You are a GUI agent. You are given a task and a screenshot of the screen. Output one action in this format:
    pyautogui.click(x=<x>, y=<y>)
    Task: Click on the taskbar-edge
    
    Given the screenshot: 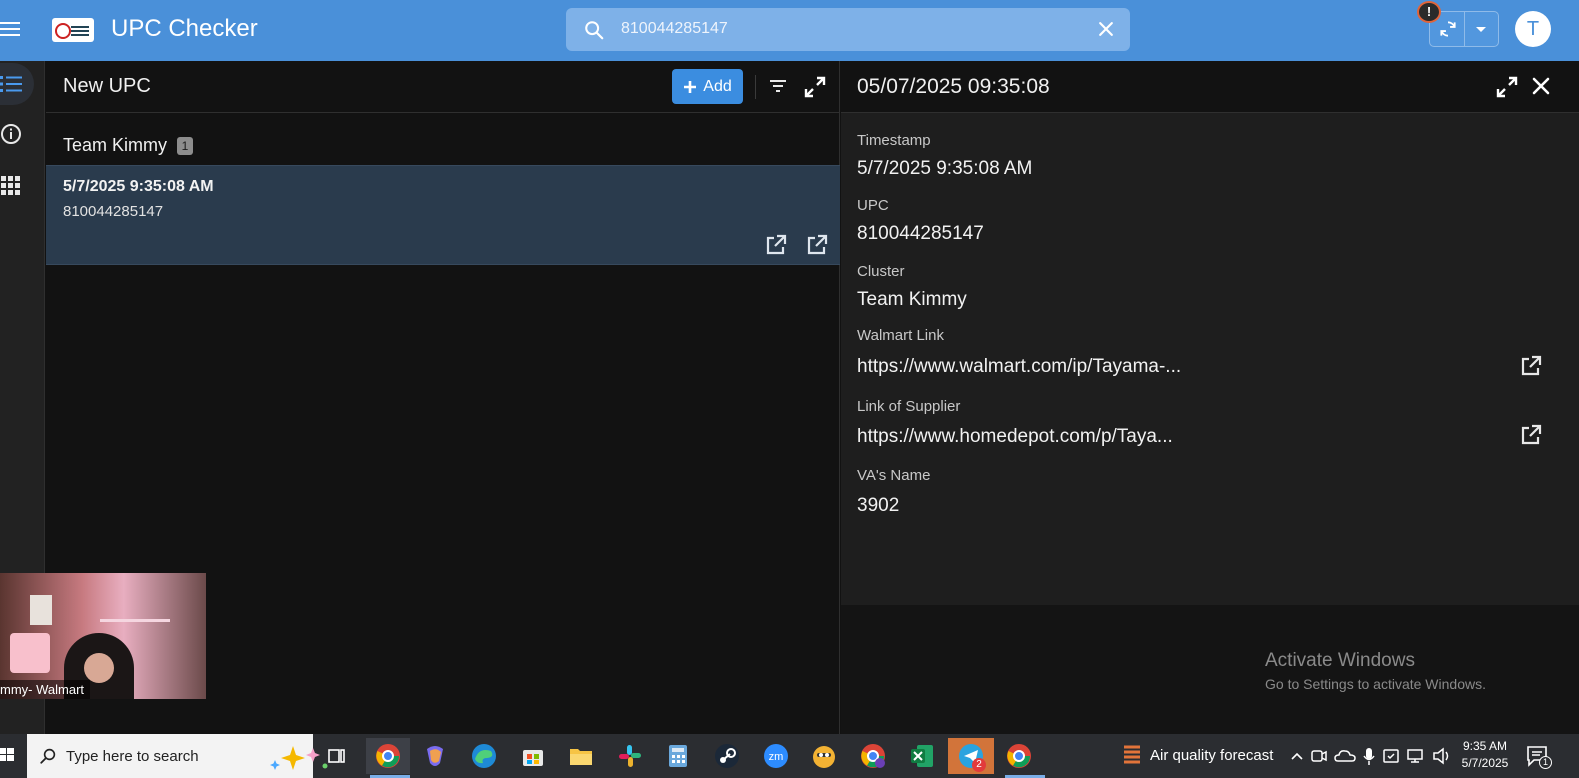 What is the action you would take?
    pyautogui.click(x=484, y=756)
    